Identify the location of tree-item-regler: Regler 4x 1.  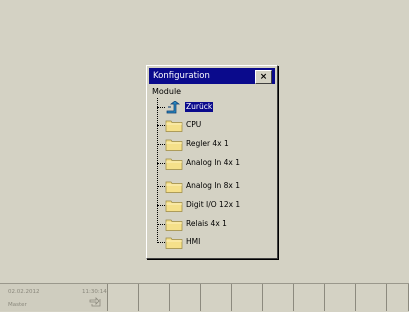
(213, 144).